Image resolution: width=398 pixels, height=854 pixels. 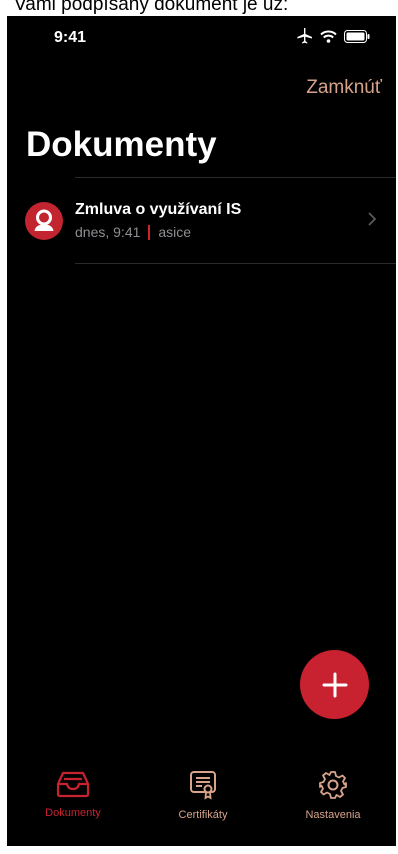 I want to click on document-date: dnes, 9:41, so click(x=108, y=232).